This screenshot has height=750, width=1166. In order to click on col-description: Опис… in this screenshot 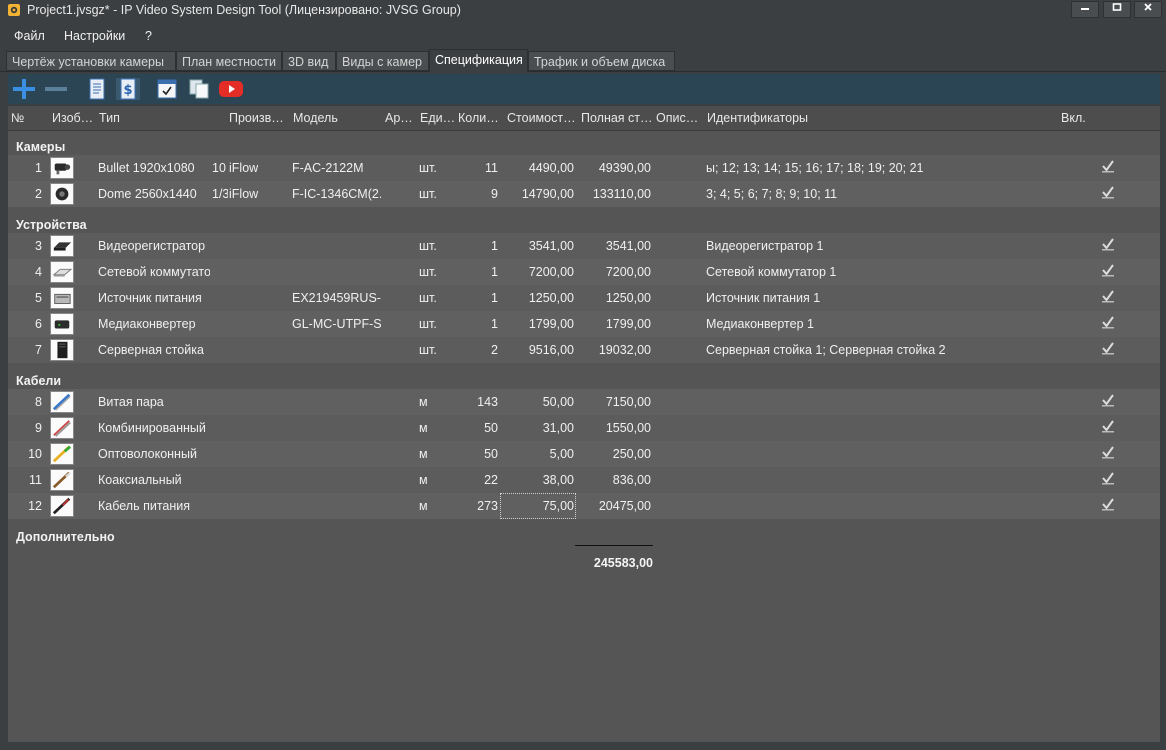, I will do `click(680, 118)`.